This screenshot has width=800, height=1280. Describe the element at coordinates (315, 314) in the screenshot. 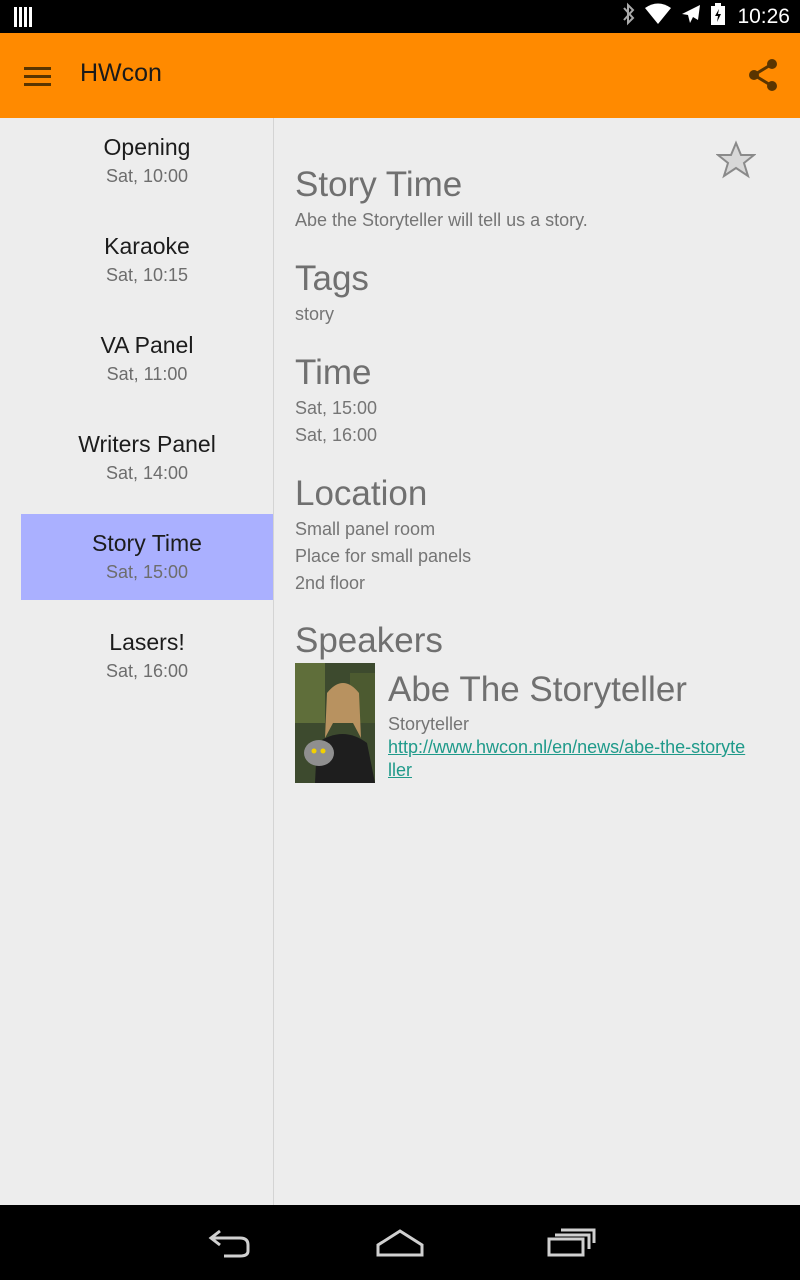

I see `tags-value: story` at that location.